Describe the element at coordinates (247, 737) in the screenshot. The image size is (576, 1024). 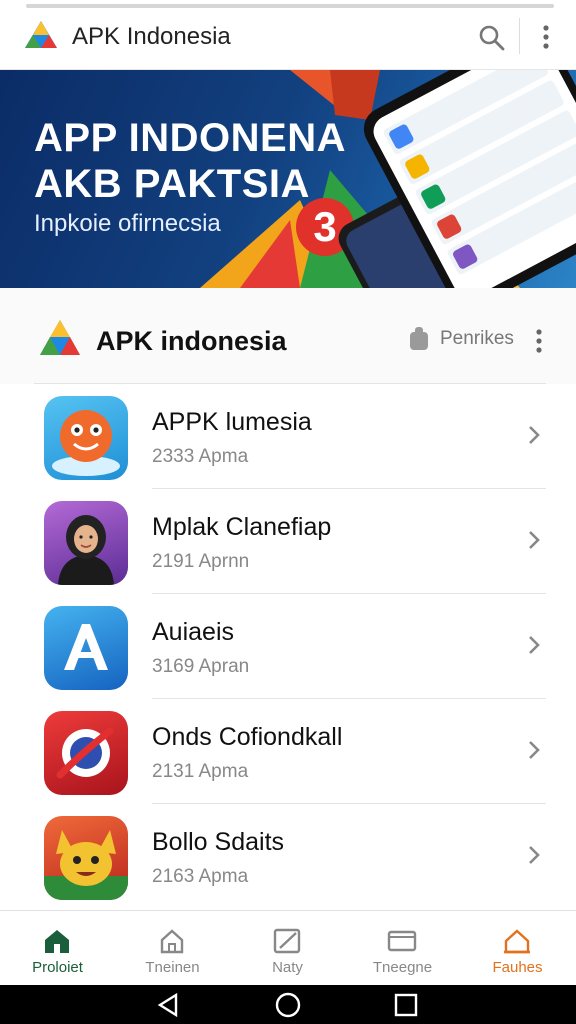
I see `app-name: Onds Cofiondkall` at that location.